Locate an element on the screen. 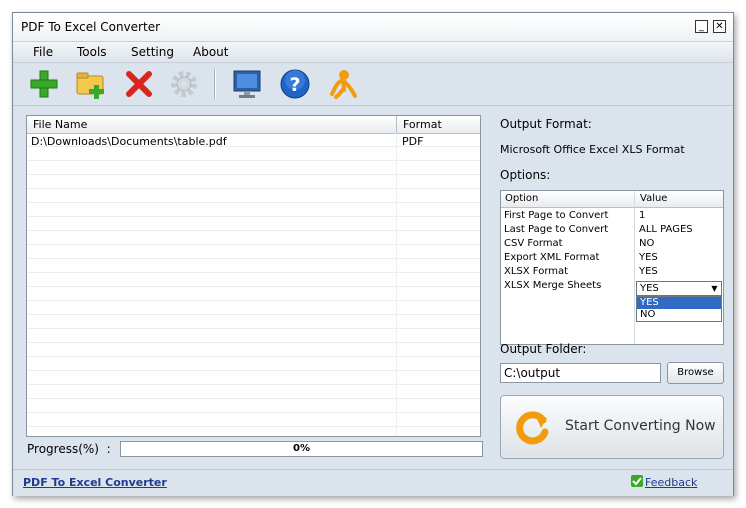 This screenshot has width=746, height=508. remove-icon is located at coordinates (139, 84).